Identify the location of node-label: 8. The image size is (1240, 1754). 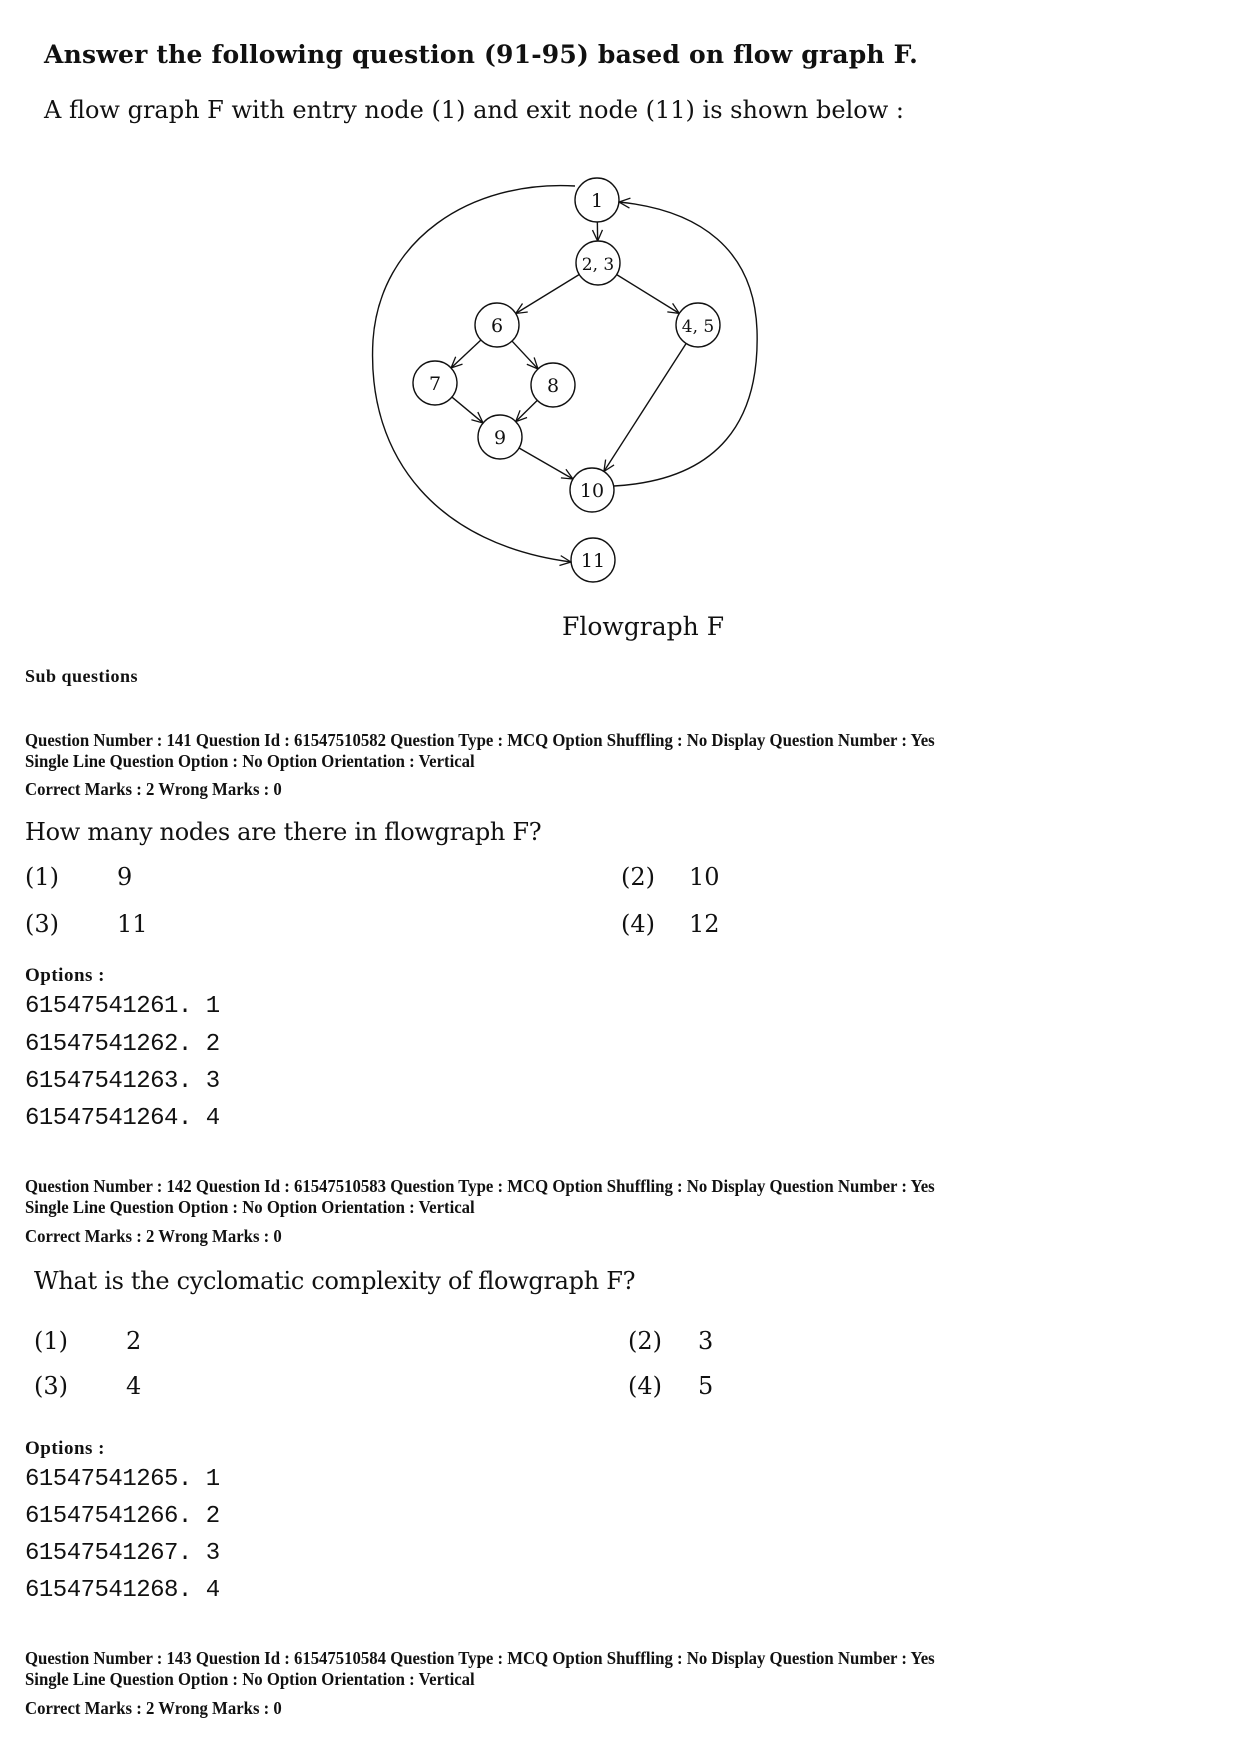
(553, 386).